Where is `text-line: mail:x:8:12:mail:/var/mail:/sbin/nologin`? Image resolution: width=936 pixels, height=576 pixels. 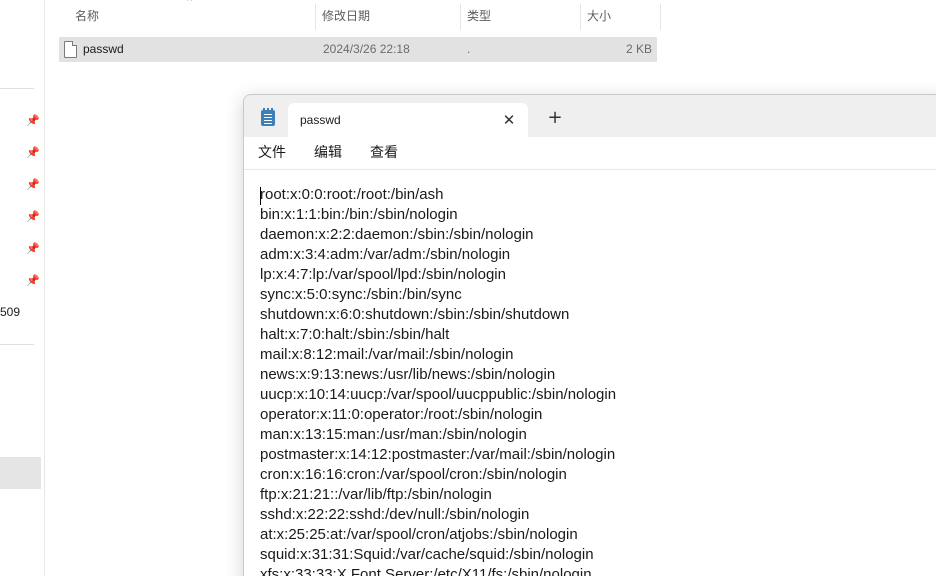
text-line: mail:x:8:12:mail:/var/mail:/sbin/nologin is located at coordinates (387, 354).